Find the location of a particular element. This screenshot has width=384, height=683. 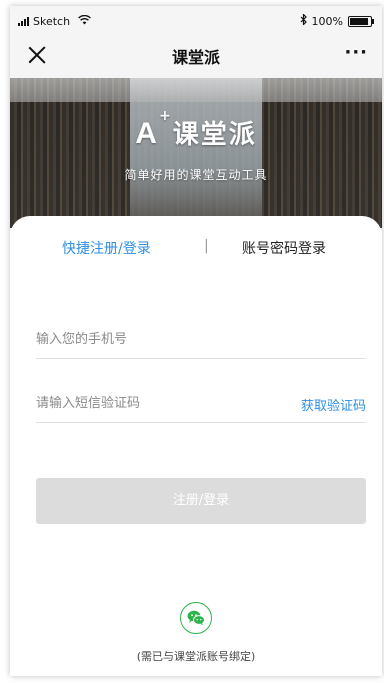

phone-input is located at coordinates (146, 339).